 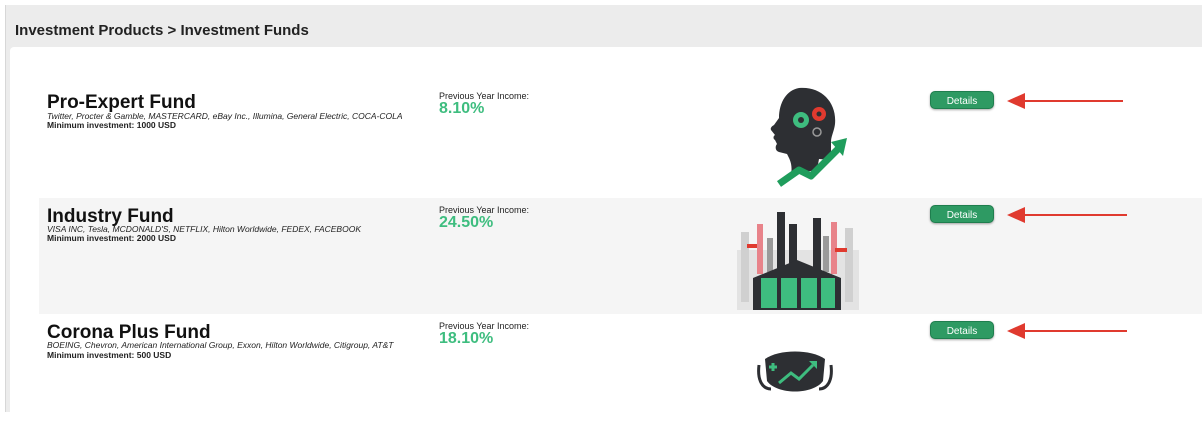 I want to click on min-value: 1000 USD, so click(x=156, y=125).